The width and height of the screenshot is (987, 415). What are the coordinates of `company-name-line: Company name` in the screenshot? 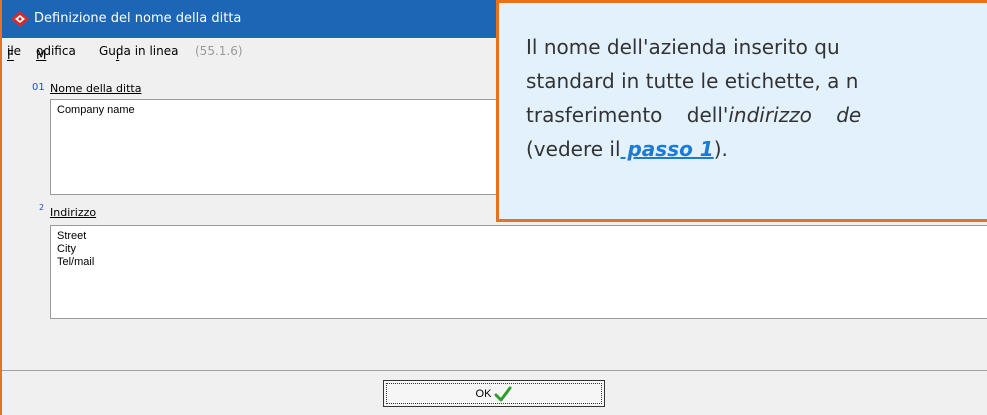 It's located at (96, 110).